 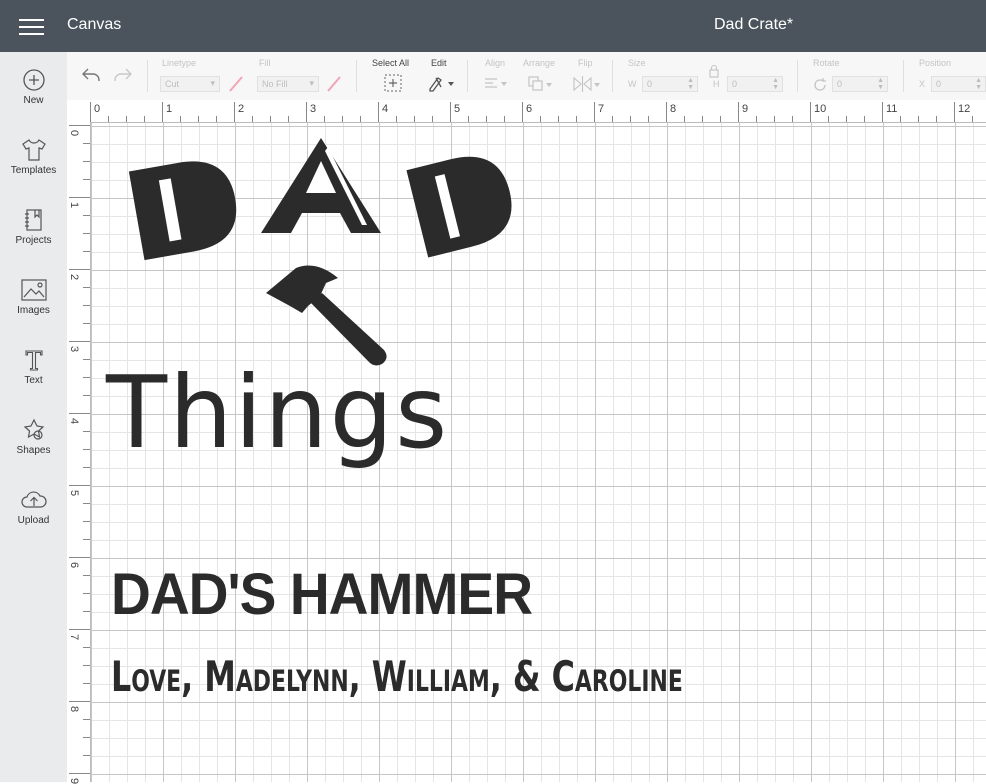 What do you see at coordinates (33, 98) in the screenshot?
I see `sidebar-item-new: New` at bounding box center [33, 98].